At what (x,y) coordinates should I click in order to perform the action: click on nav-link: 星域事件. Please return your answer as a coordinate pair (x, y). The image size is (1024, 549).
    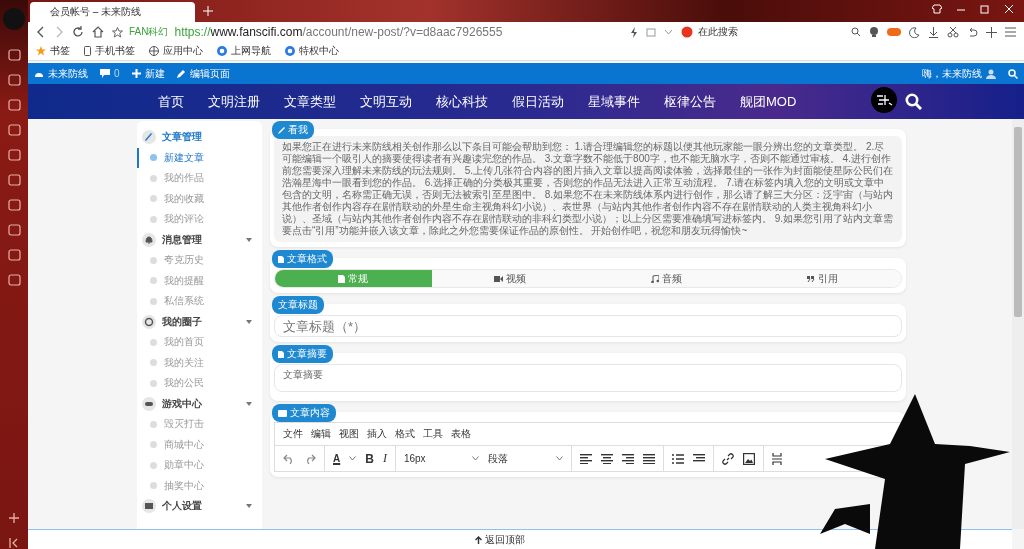
    Looking at the image, I should click on (614, 101).